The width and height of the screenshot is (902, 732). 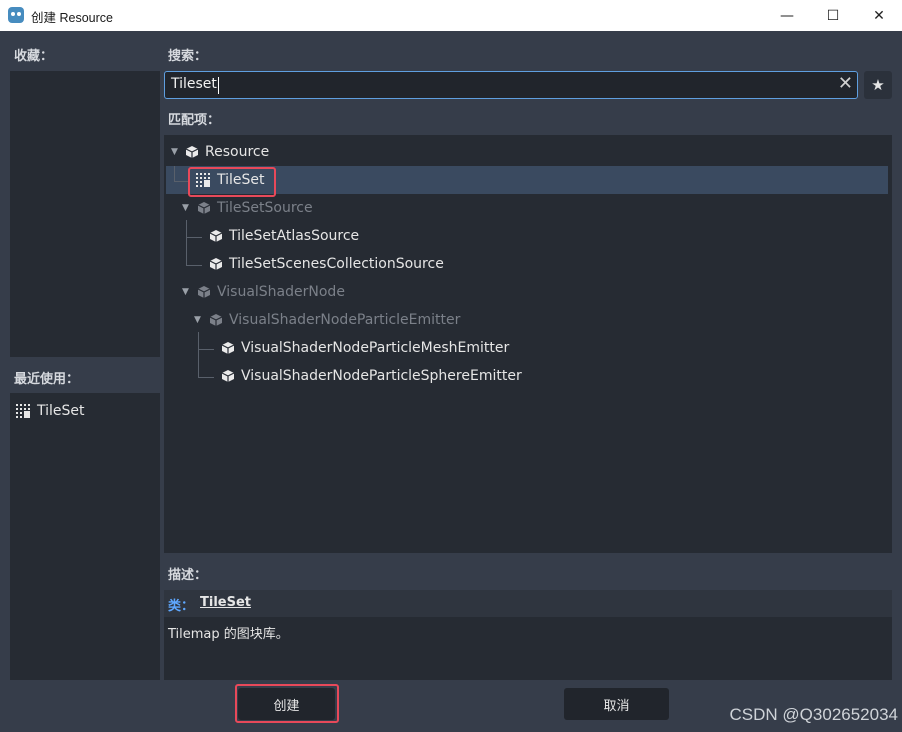 I want to click on tileset-icon, so click(x=23, y=411).